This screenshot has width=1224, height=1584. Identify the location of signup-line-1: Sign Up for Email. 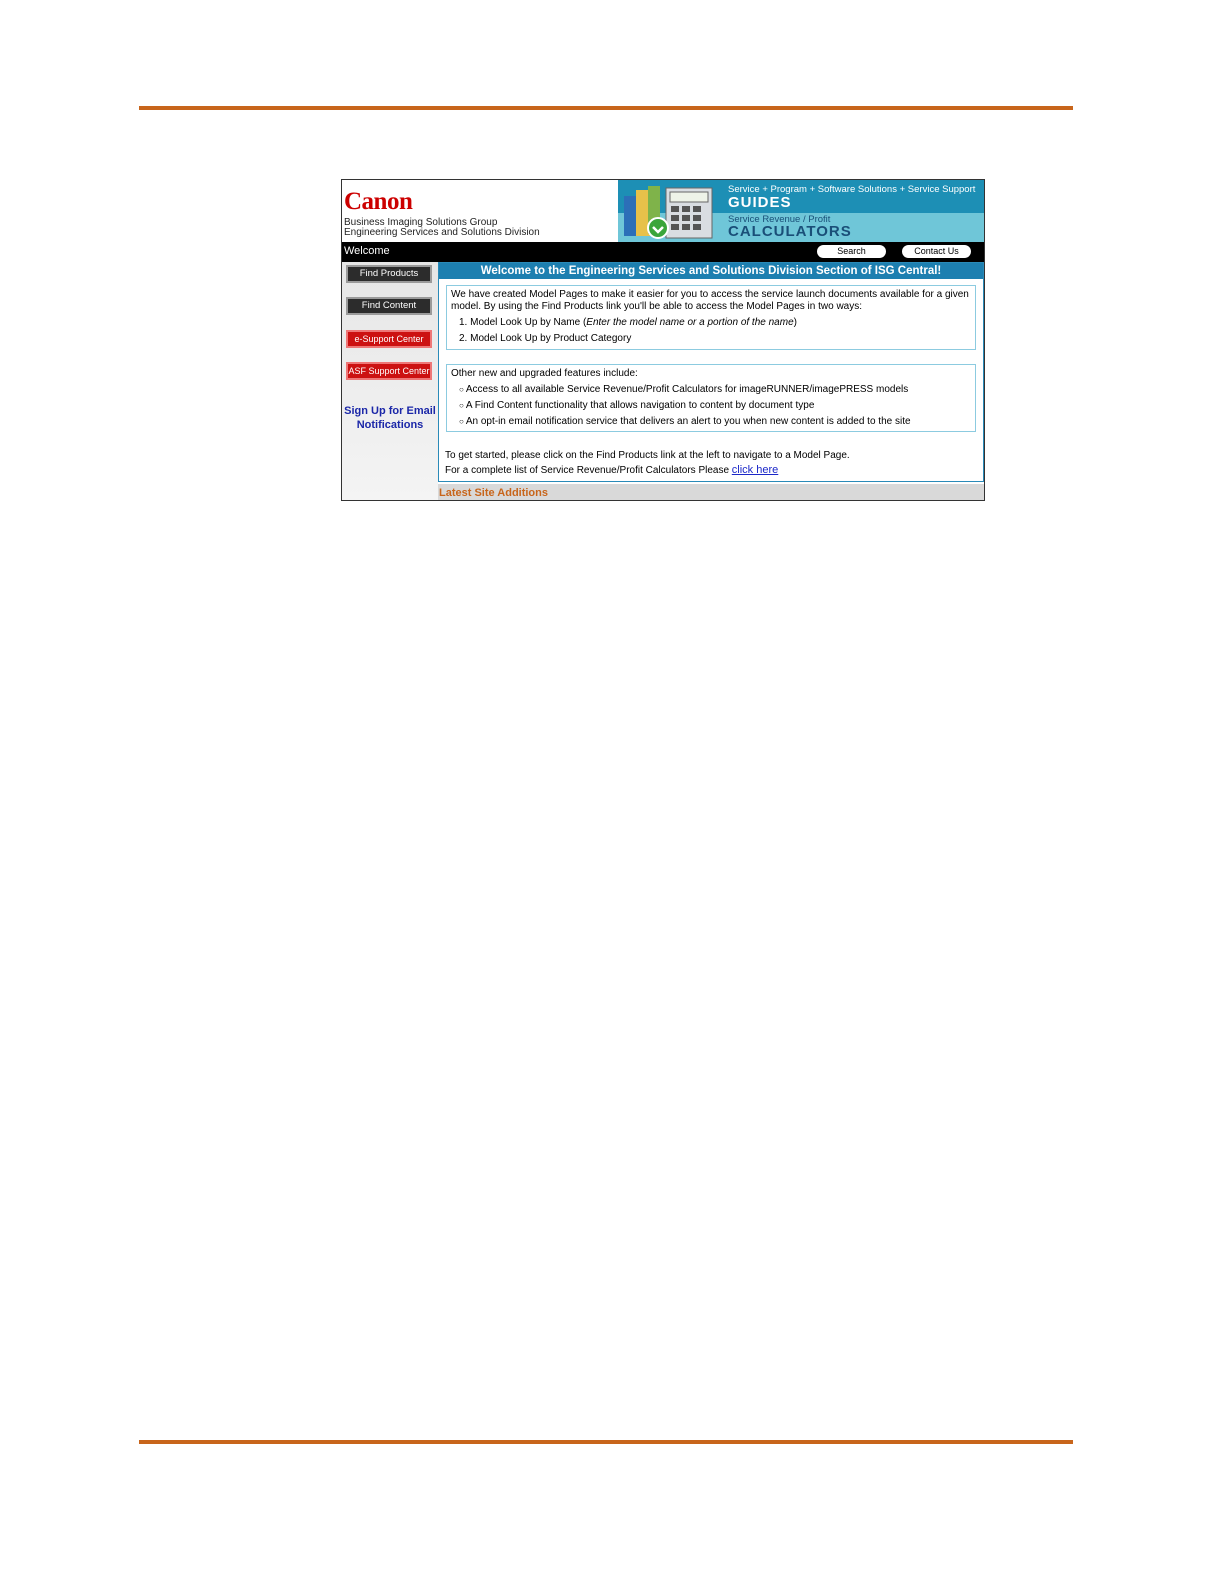
(390, 411).